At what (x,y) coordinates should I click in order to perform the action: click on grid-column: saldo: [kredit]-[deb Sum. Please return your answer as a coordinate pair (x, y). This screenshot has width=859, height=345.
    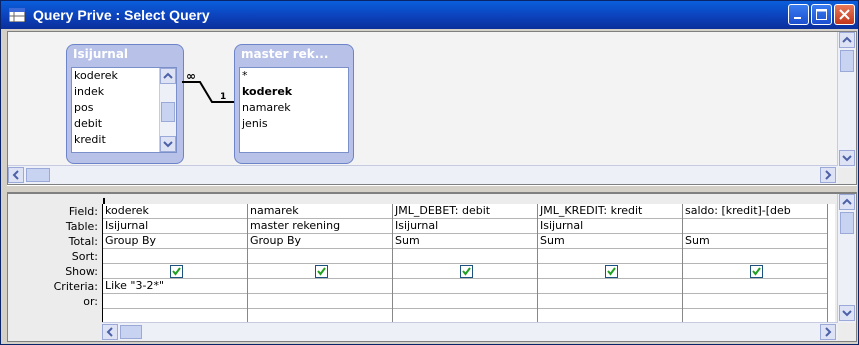
    Looking at the image, I should click on (755, 264).